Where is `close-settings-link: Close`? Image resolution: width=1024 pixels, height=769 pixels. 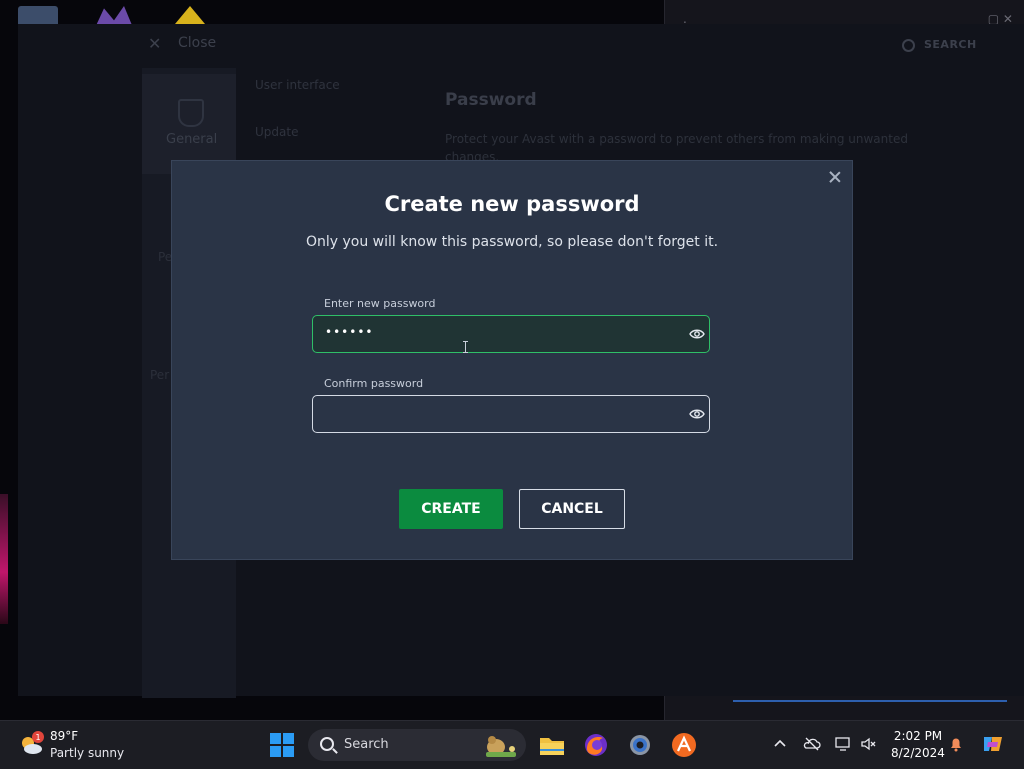 close-settings-link: Close is located at coordinates (197, 43).